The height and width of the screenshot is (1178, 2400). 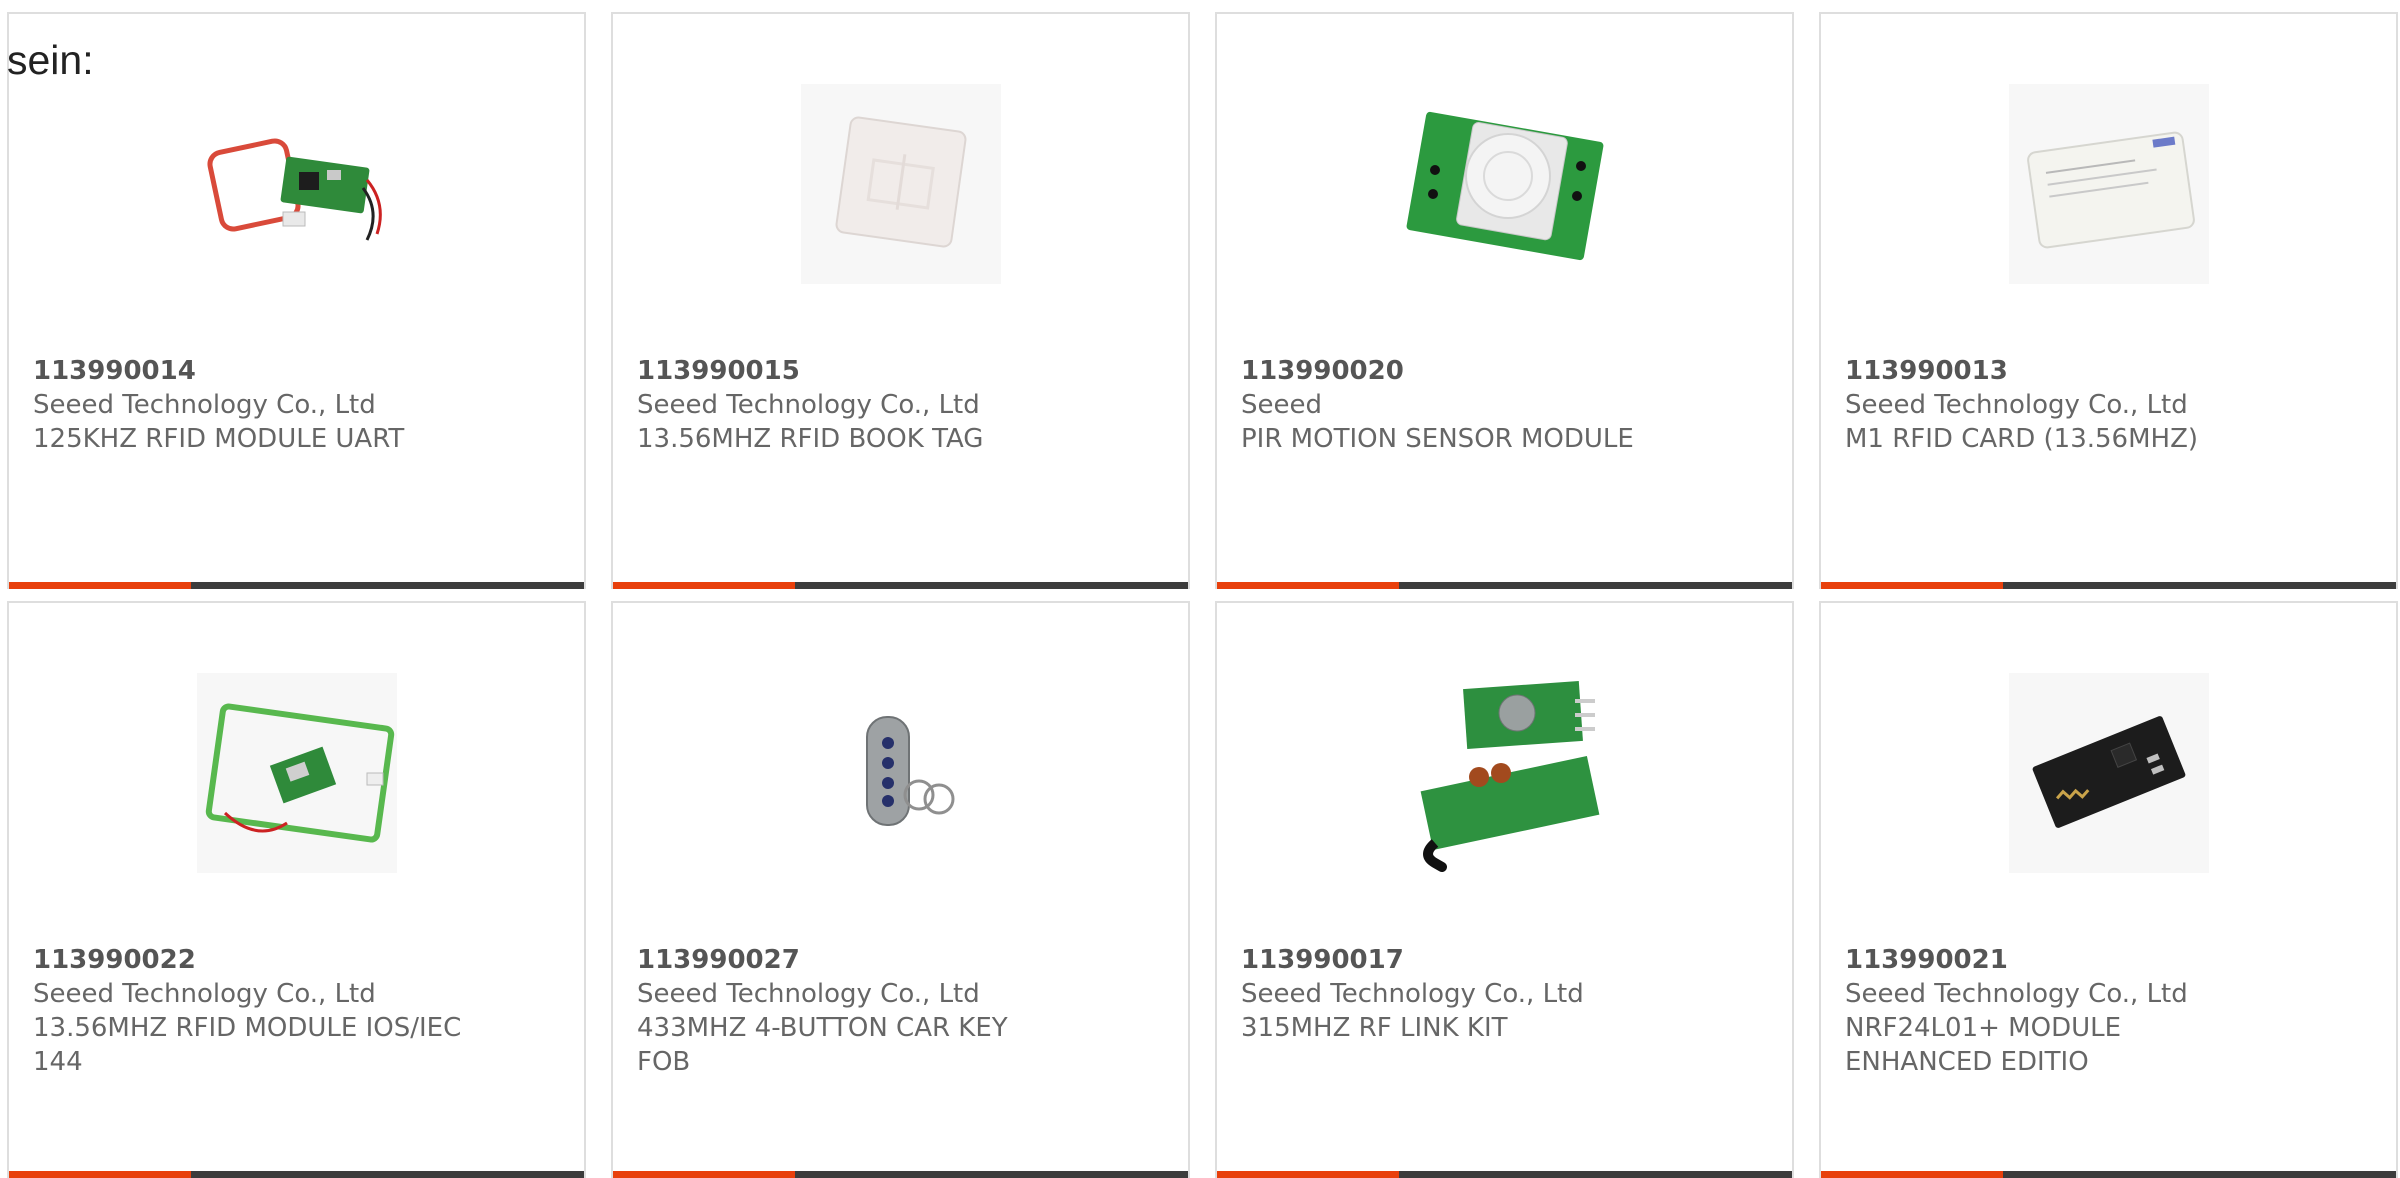 I want to click on product-description: M1 RFID CARD (13.56MHZ), so click(x=2022, y=439).